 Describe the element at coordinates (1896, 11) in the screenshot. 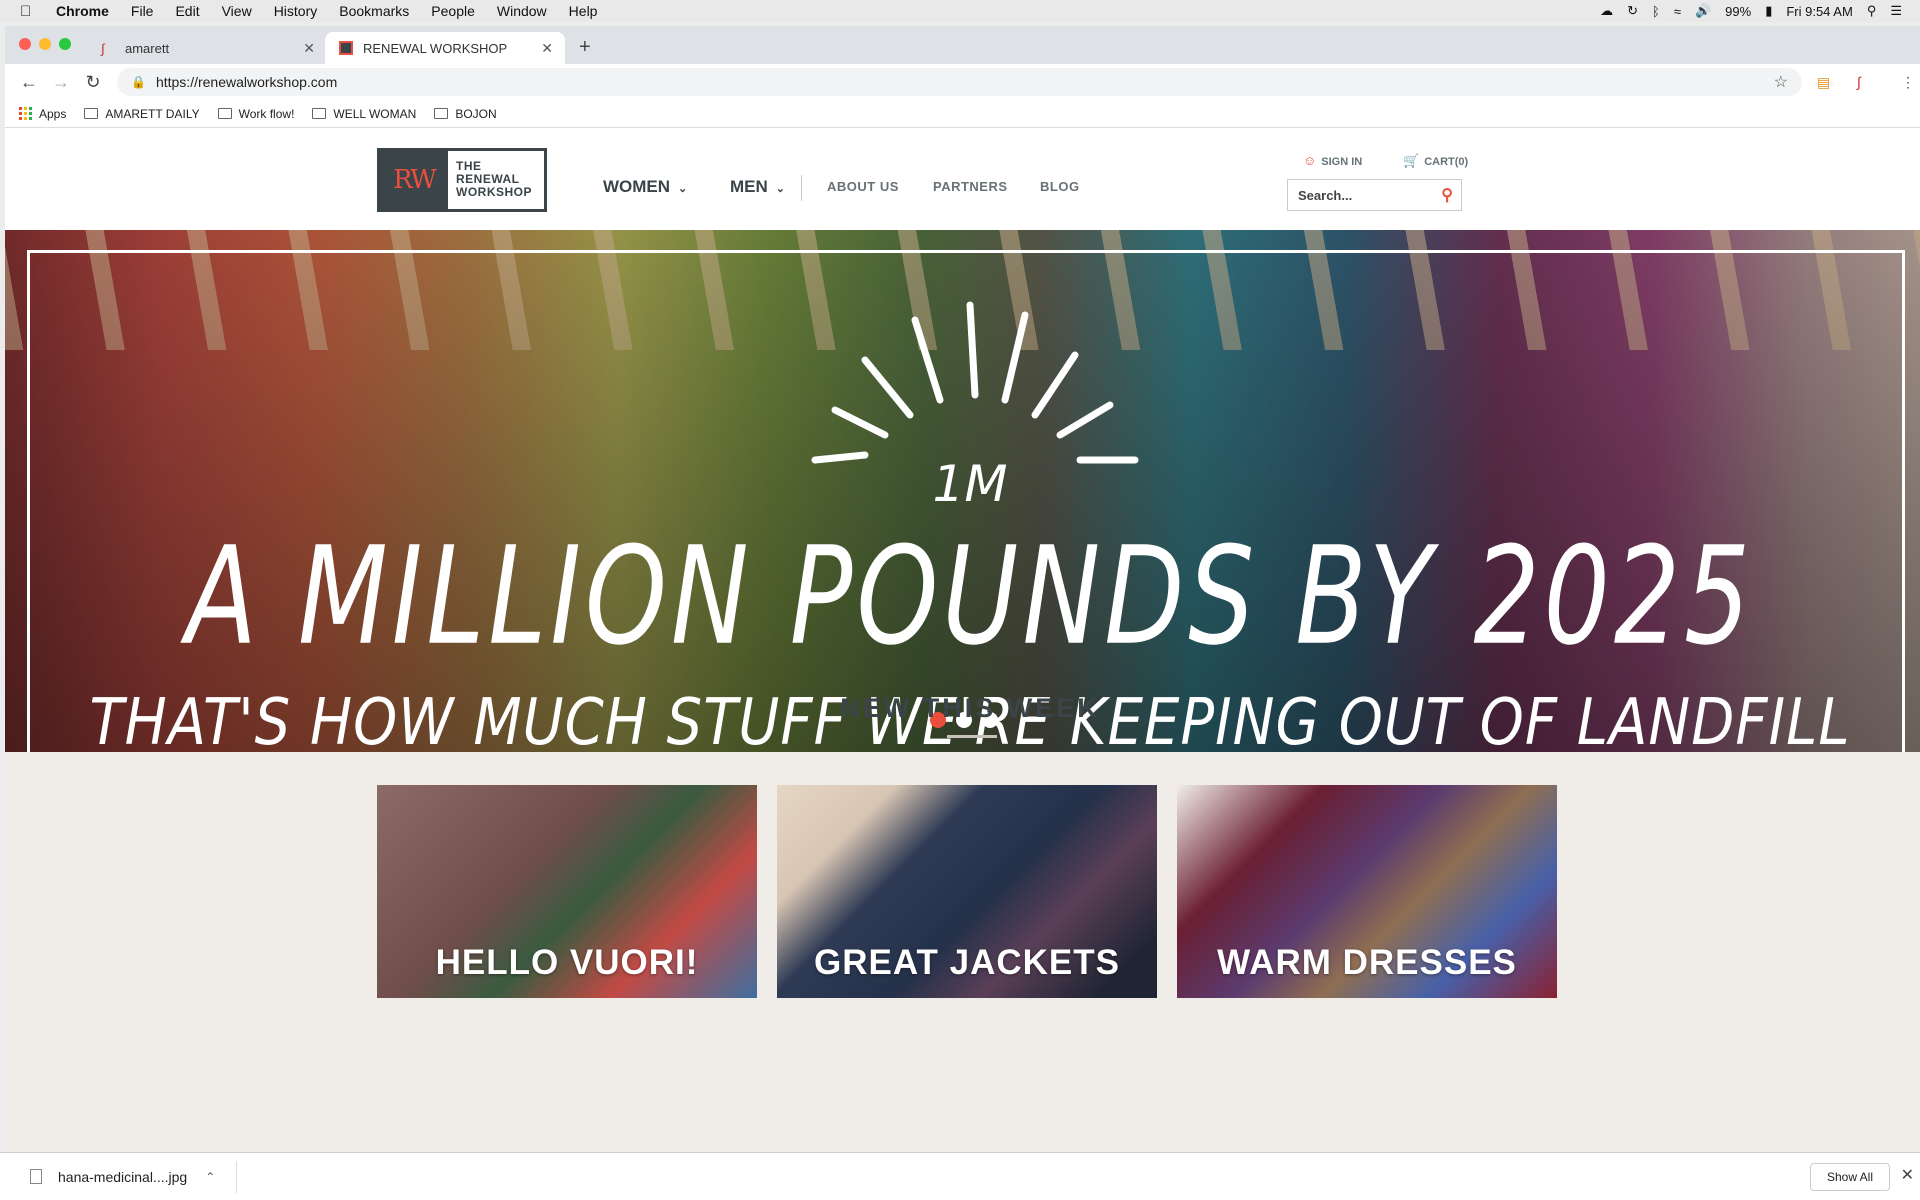

I see `notification-center-icon: ☰` at that location.